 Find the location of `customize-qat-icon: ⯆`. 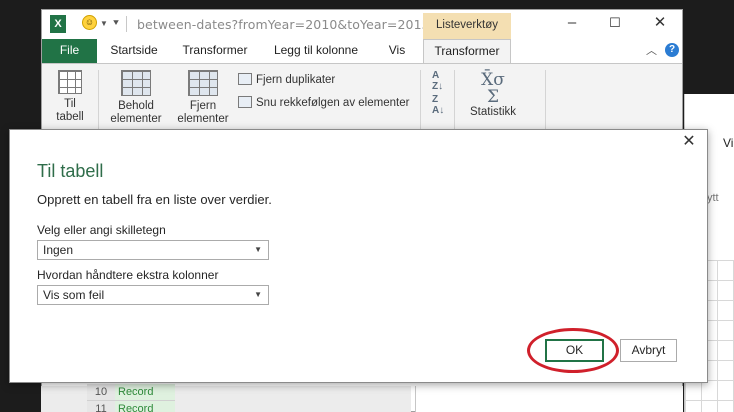

customize-qat-icon: ⯆ is located at coordinates (116, 23).